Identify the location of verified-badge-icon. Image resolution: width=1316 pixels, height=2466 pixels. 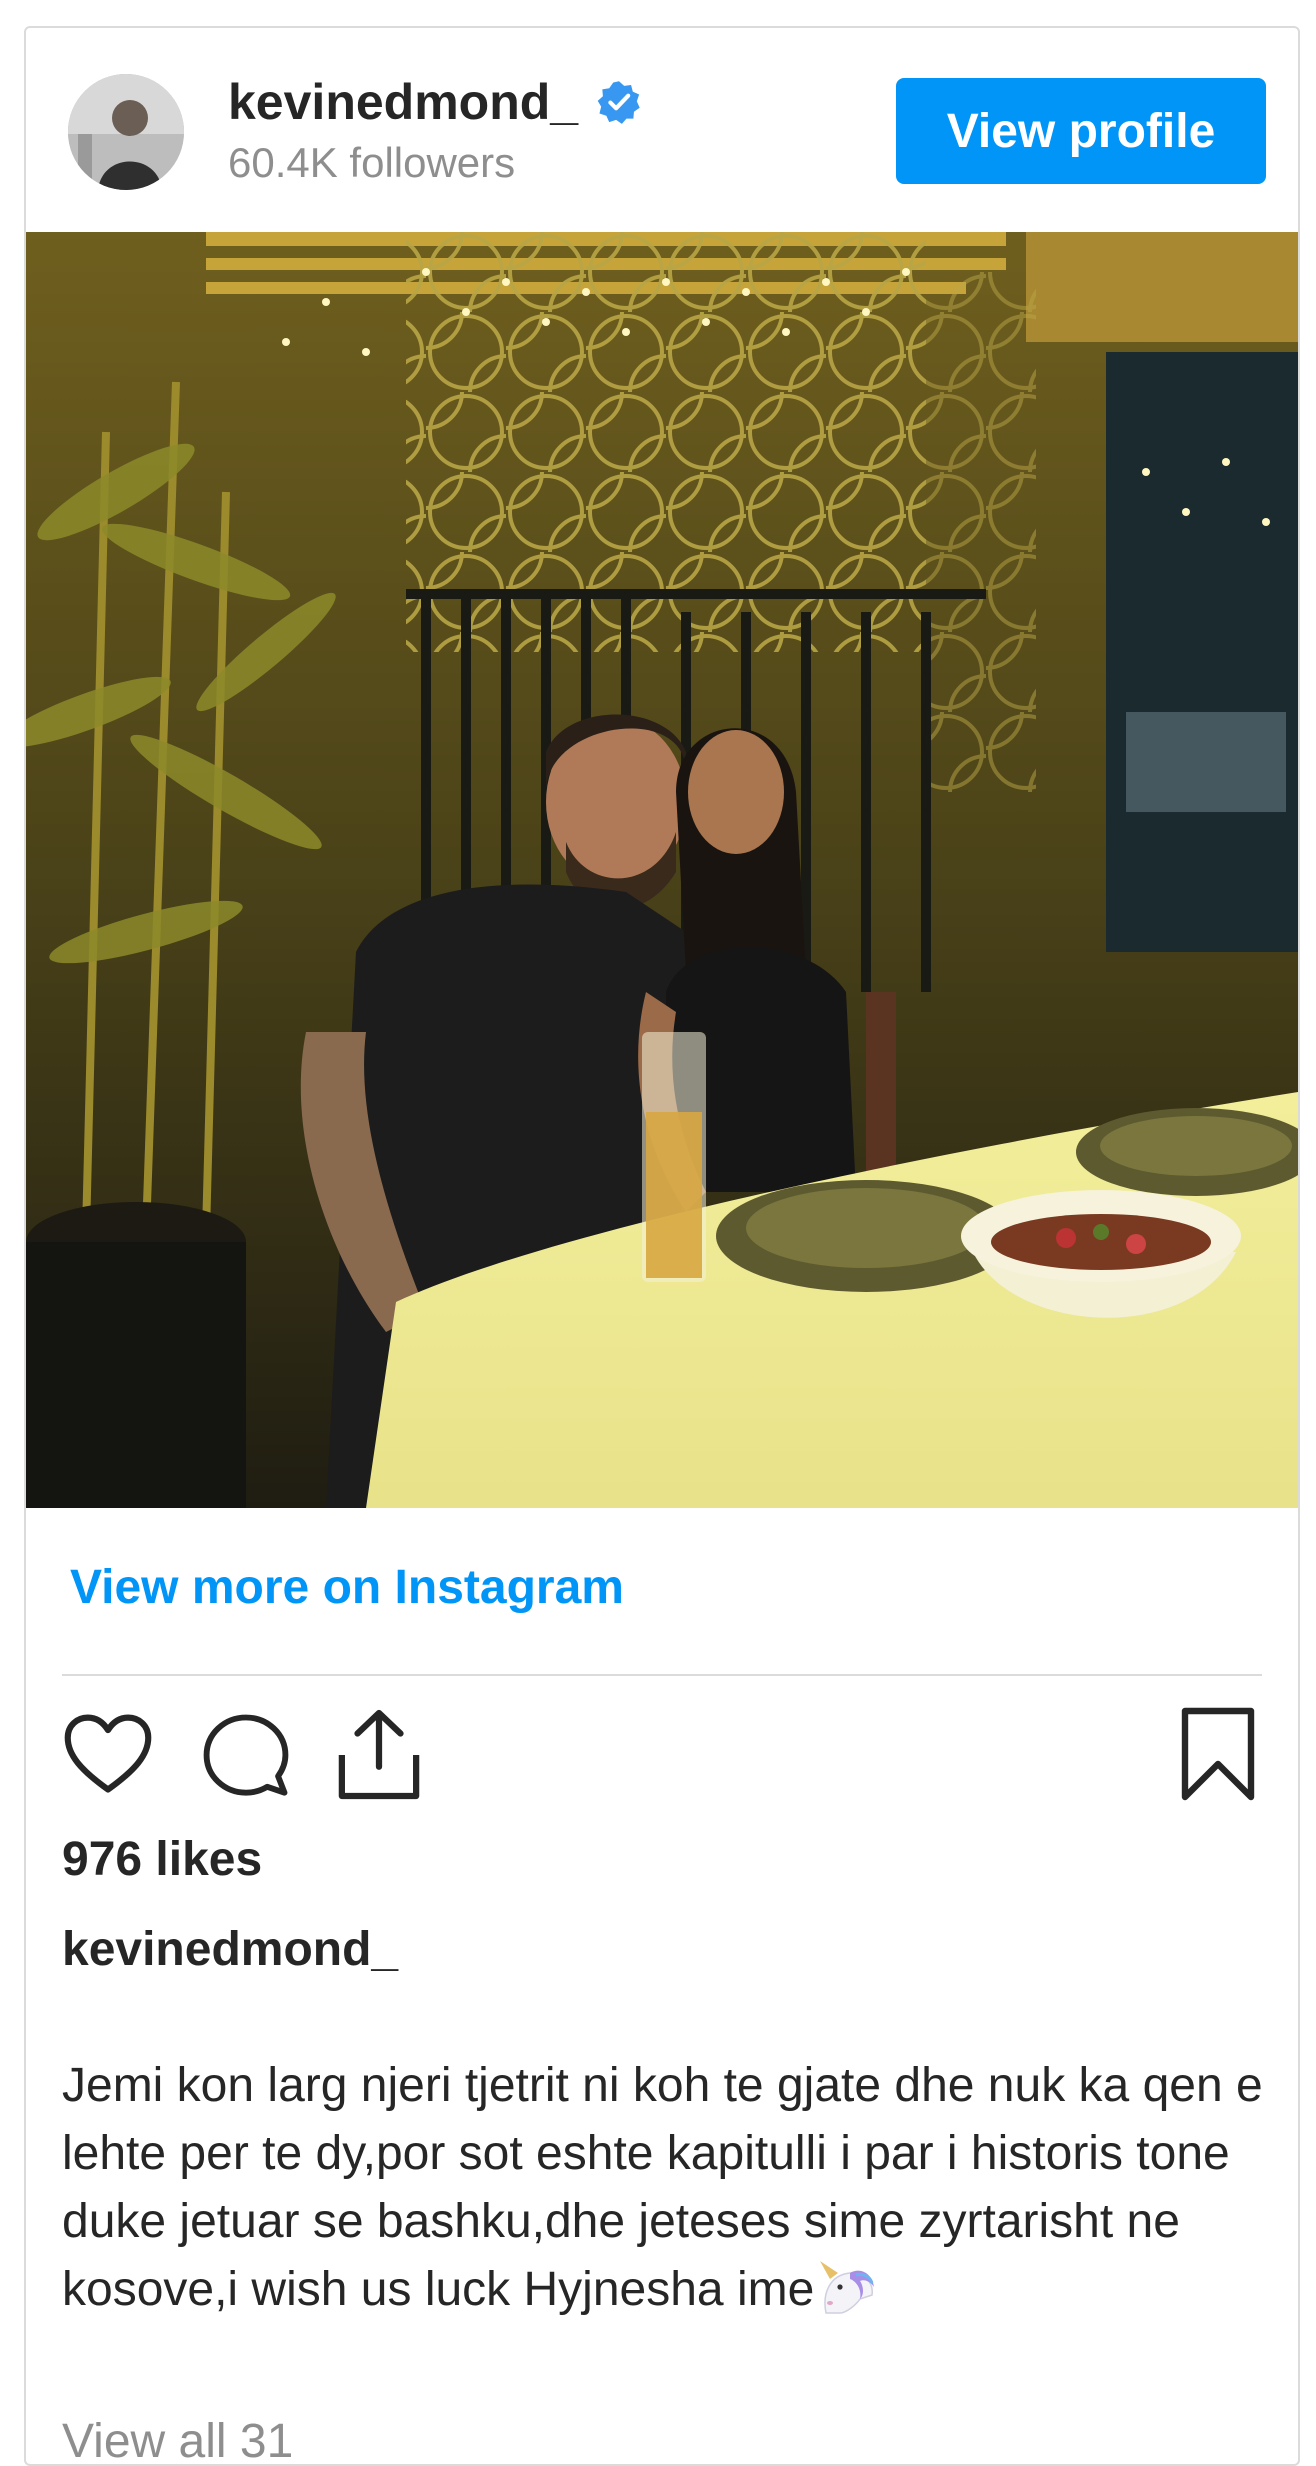
(618, 102).